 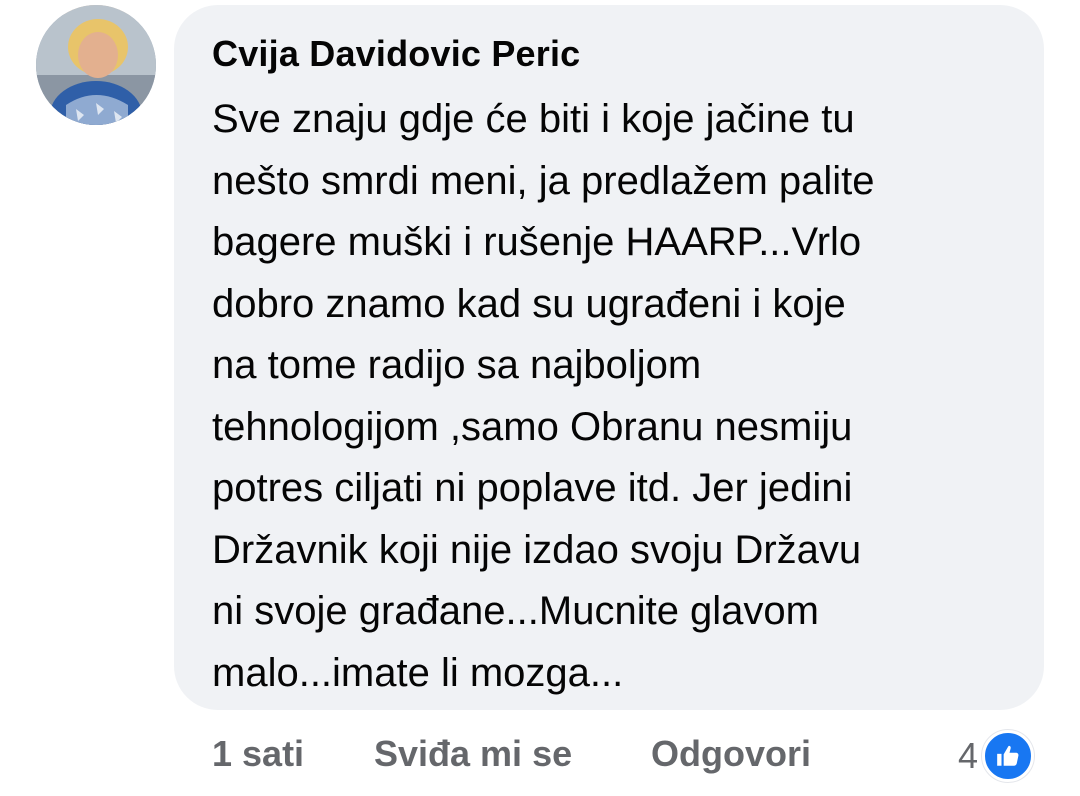 I want to click on comment-author-name: Cvija Davidovic Peric, so click(x=396, y=54).